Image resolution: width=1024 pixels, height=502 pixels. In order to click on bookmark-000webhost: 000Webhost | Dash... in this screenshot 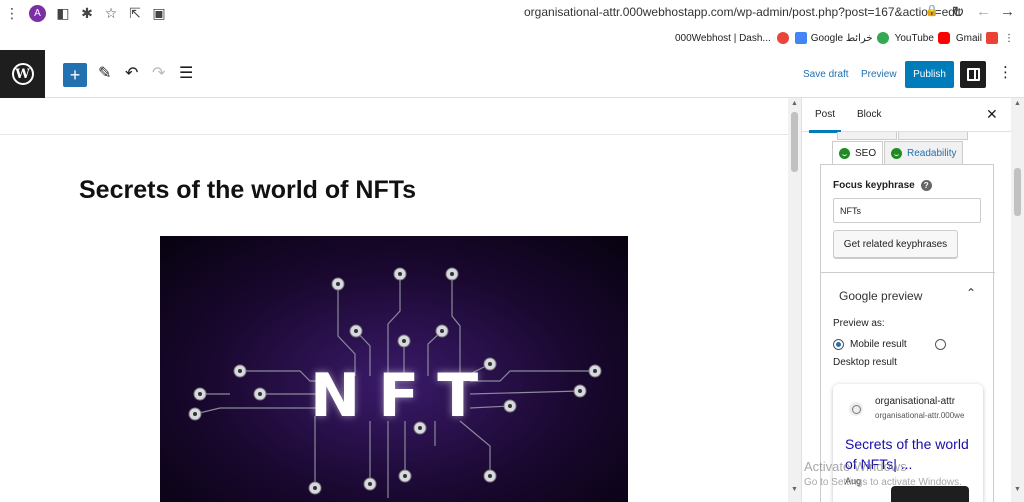, I will do `click(723, 38)`.